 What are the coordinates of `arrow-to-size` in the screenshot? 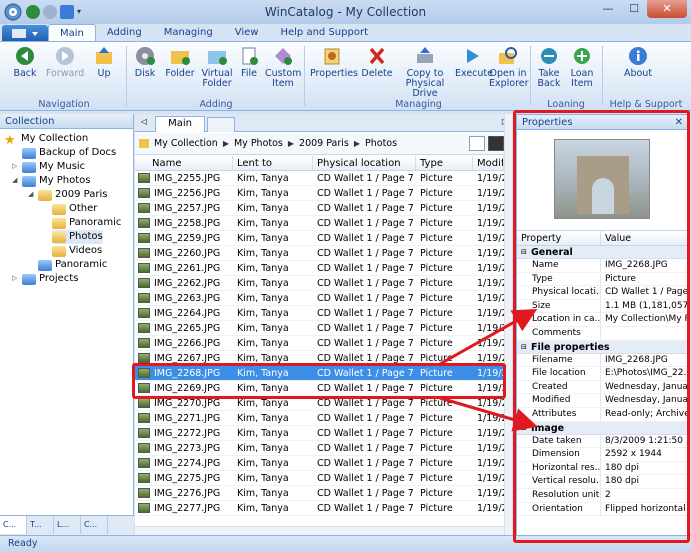 It's located at (488, 337).